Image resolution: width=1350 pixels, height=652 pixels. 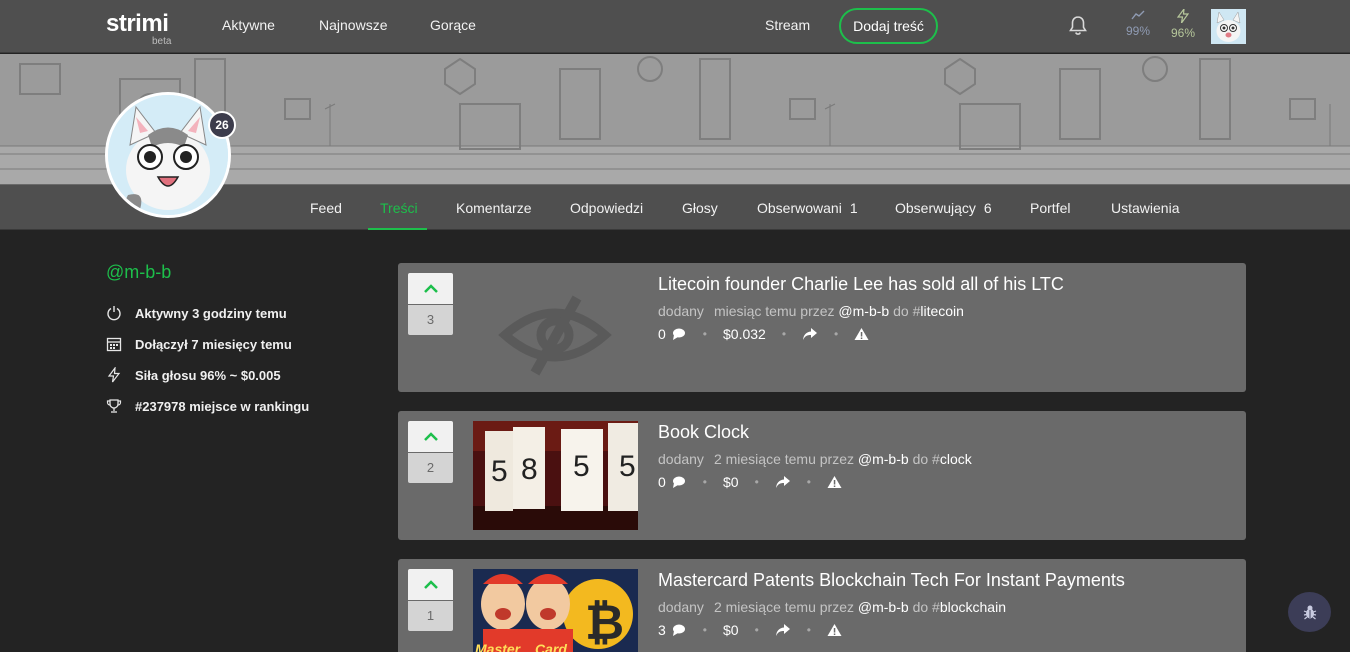 I want to click on stream-link: Stream, so click(x=787, y=25).